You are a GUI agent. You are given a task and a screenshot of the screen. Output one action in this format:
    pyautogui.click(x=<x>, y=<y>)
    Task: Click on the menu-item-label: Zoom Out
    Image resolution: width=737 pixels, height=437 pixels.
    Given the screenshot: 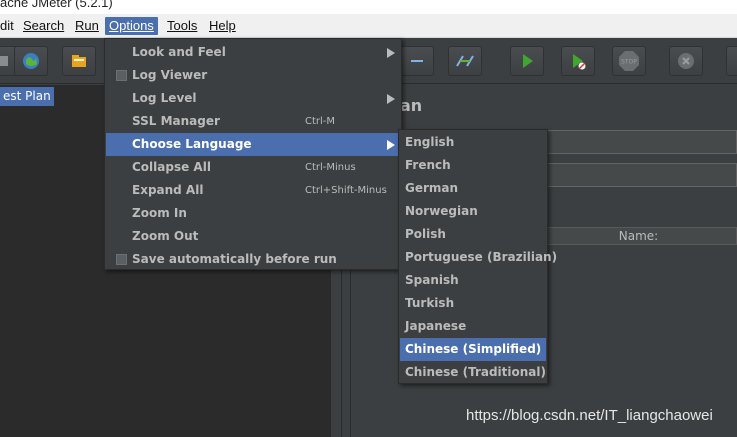 What is the action you would take?
    pyautogui.click(x=165, y=236)
    